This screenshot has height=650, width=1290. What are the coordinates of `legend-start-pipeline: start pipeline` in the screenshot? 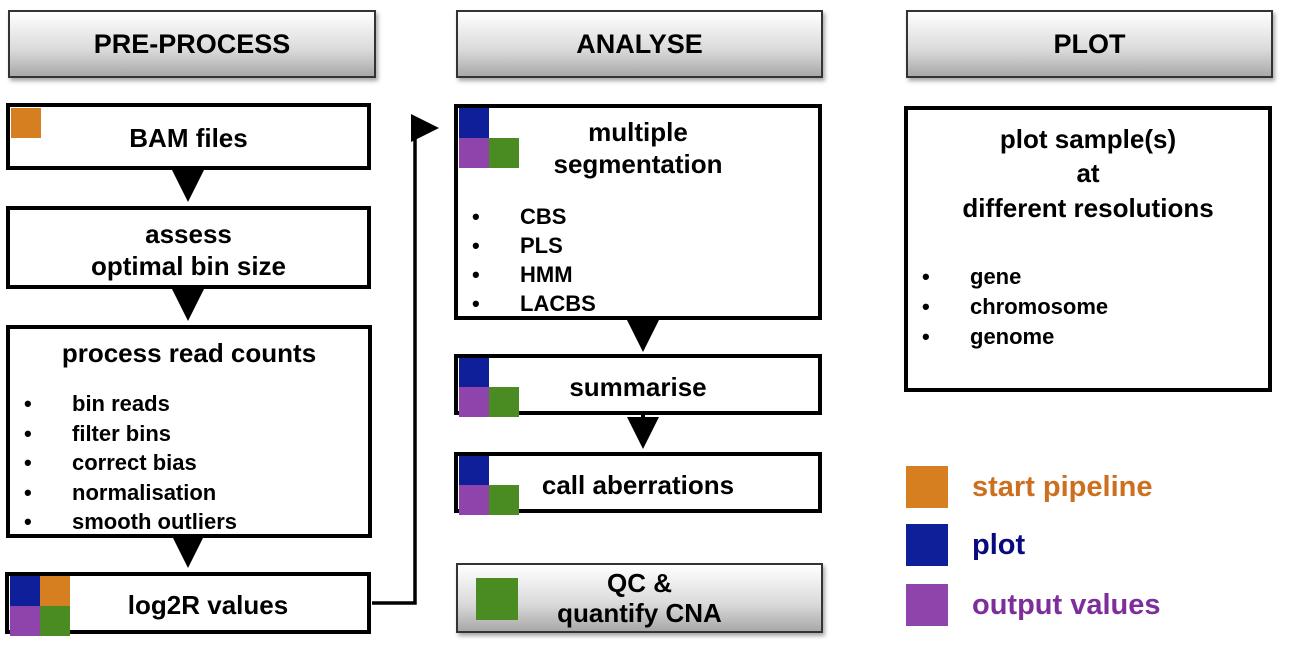 It's located at (1029, 487).